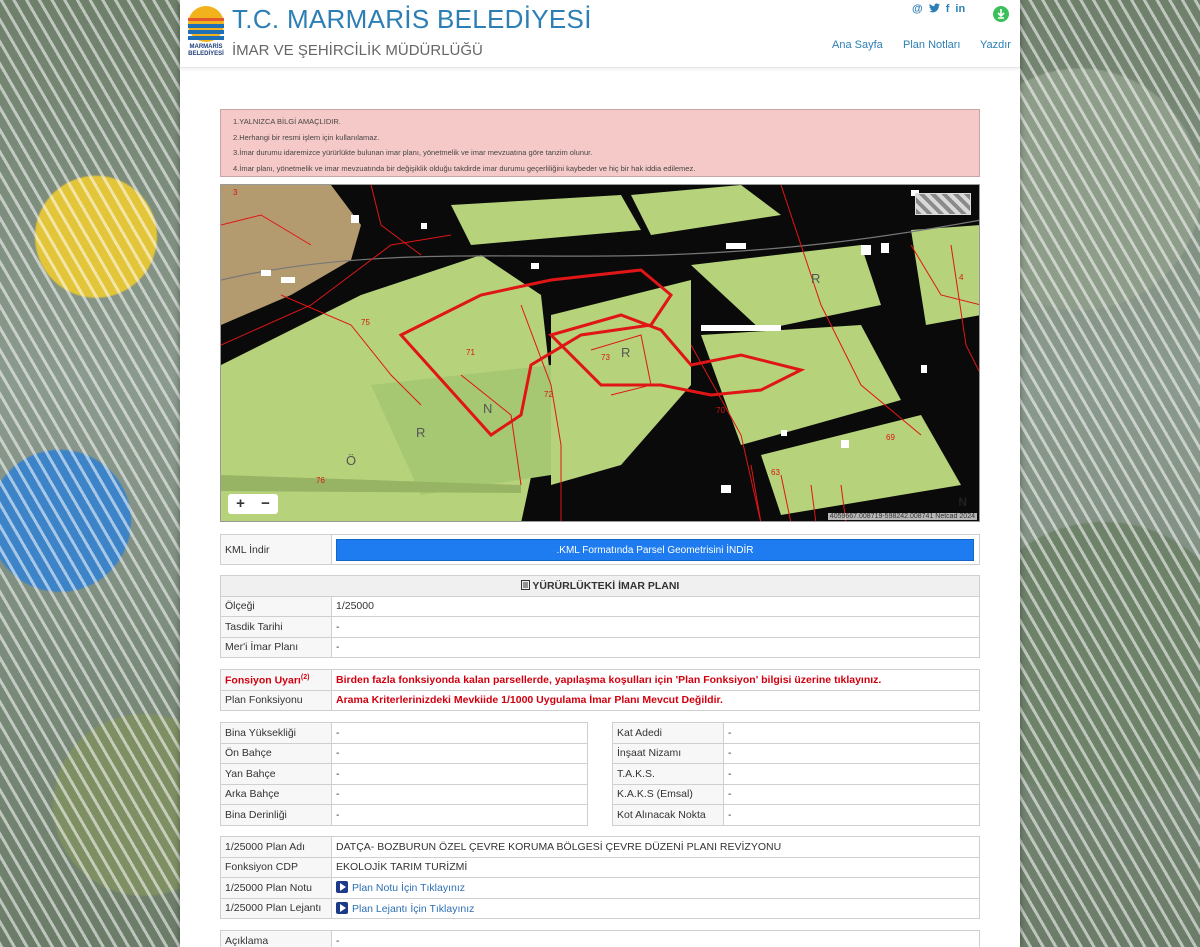  I want to click on plan-legend-cell: Plan Lejantı İçin Tıklayınız, so click(655, 908).